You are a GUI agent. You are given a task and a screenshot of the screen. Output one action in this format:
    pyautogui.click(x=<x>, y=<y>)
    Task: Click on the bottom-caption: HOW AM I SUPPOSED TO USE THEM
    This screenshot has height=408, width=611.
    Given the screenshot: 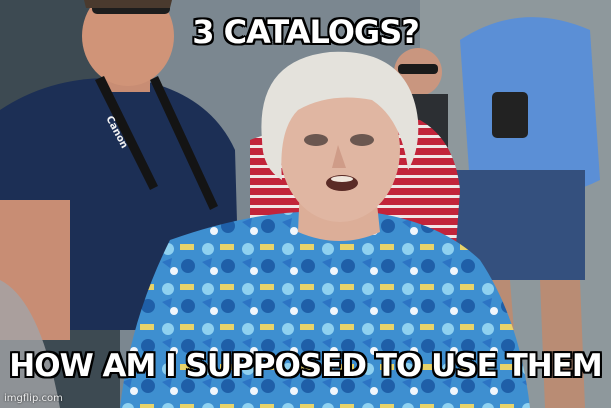 What is the action you would take?
    pyautogui.click(x=305, y=366)
    